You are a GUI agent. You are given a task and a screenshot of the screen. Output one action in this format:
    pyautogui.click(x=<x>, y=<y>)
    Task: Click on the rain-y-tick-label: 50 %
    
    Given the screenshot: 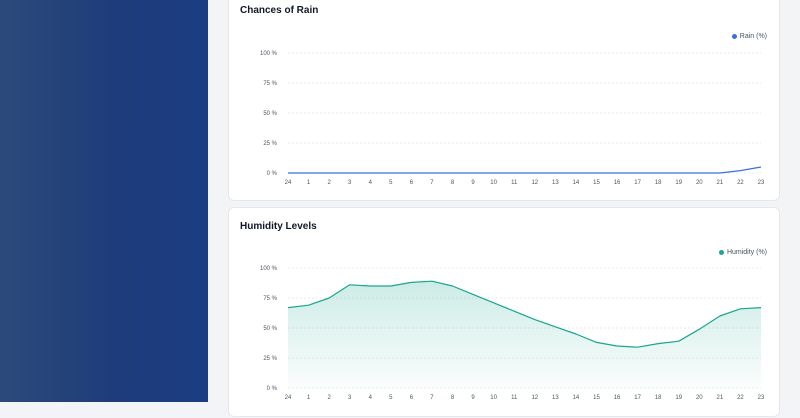 What is the action you would take?
    pyautogui.click(x=270, y=114)
    